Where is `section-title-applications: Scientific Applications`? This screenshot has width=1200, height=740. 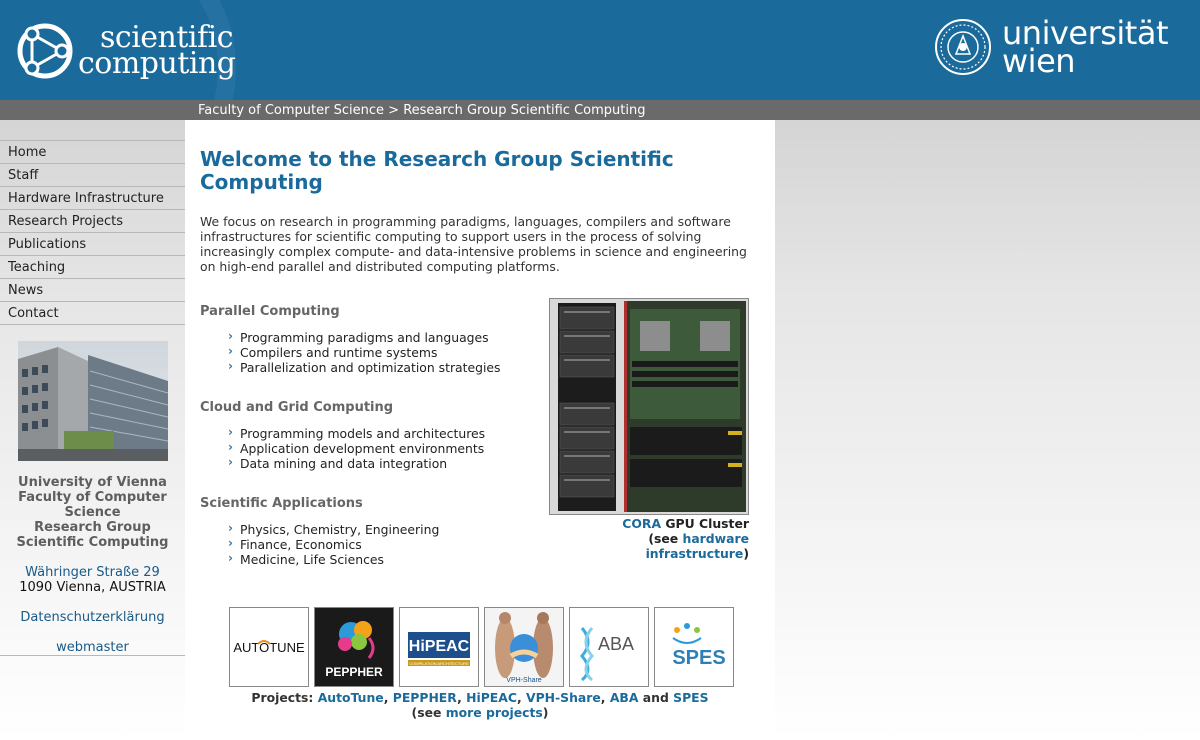 section-title-applications: Scientific Applications is located at coordinates (281, 503).